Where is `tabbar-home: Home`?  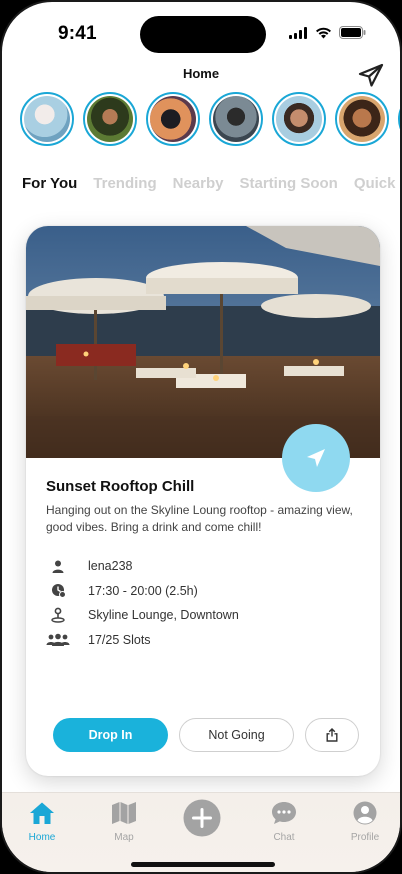
tabbar-home: Home is located at coordinates (42, 822).